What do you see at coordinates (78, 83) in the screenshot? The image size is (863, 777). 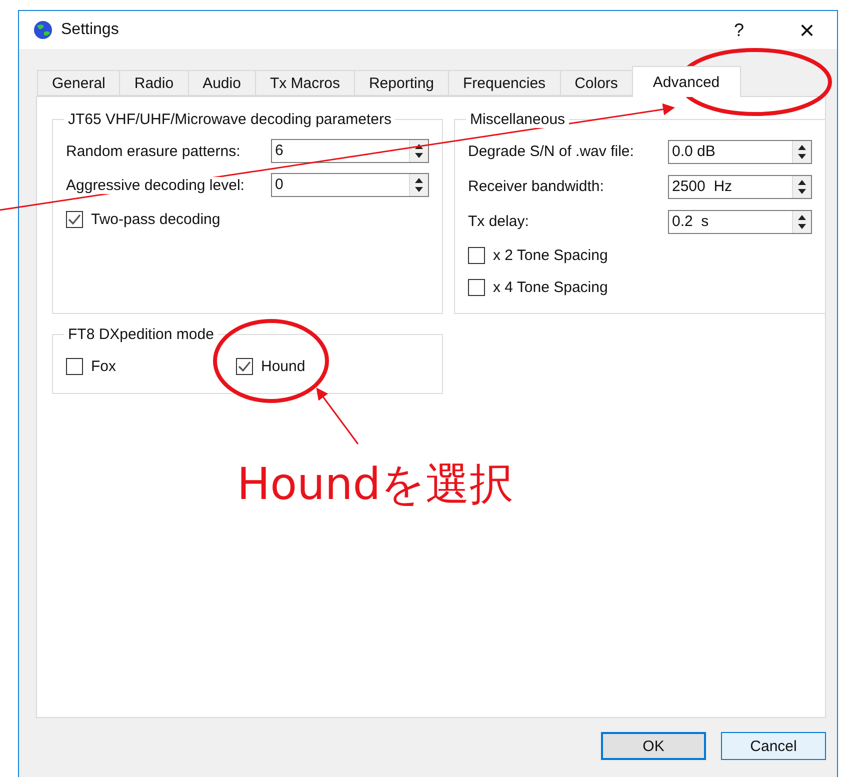 I see `tab: General` at bounding box center [78, 83].